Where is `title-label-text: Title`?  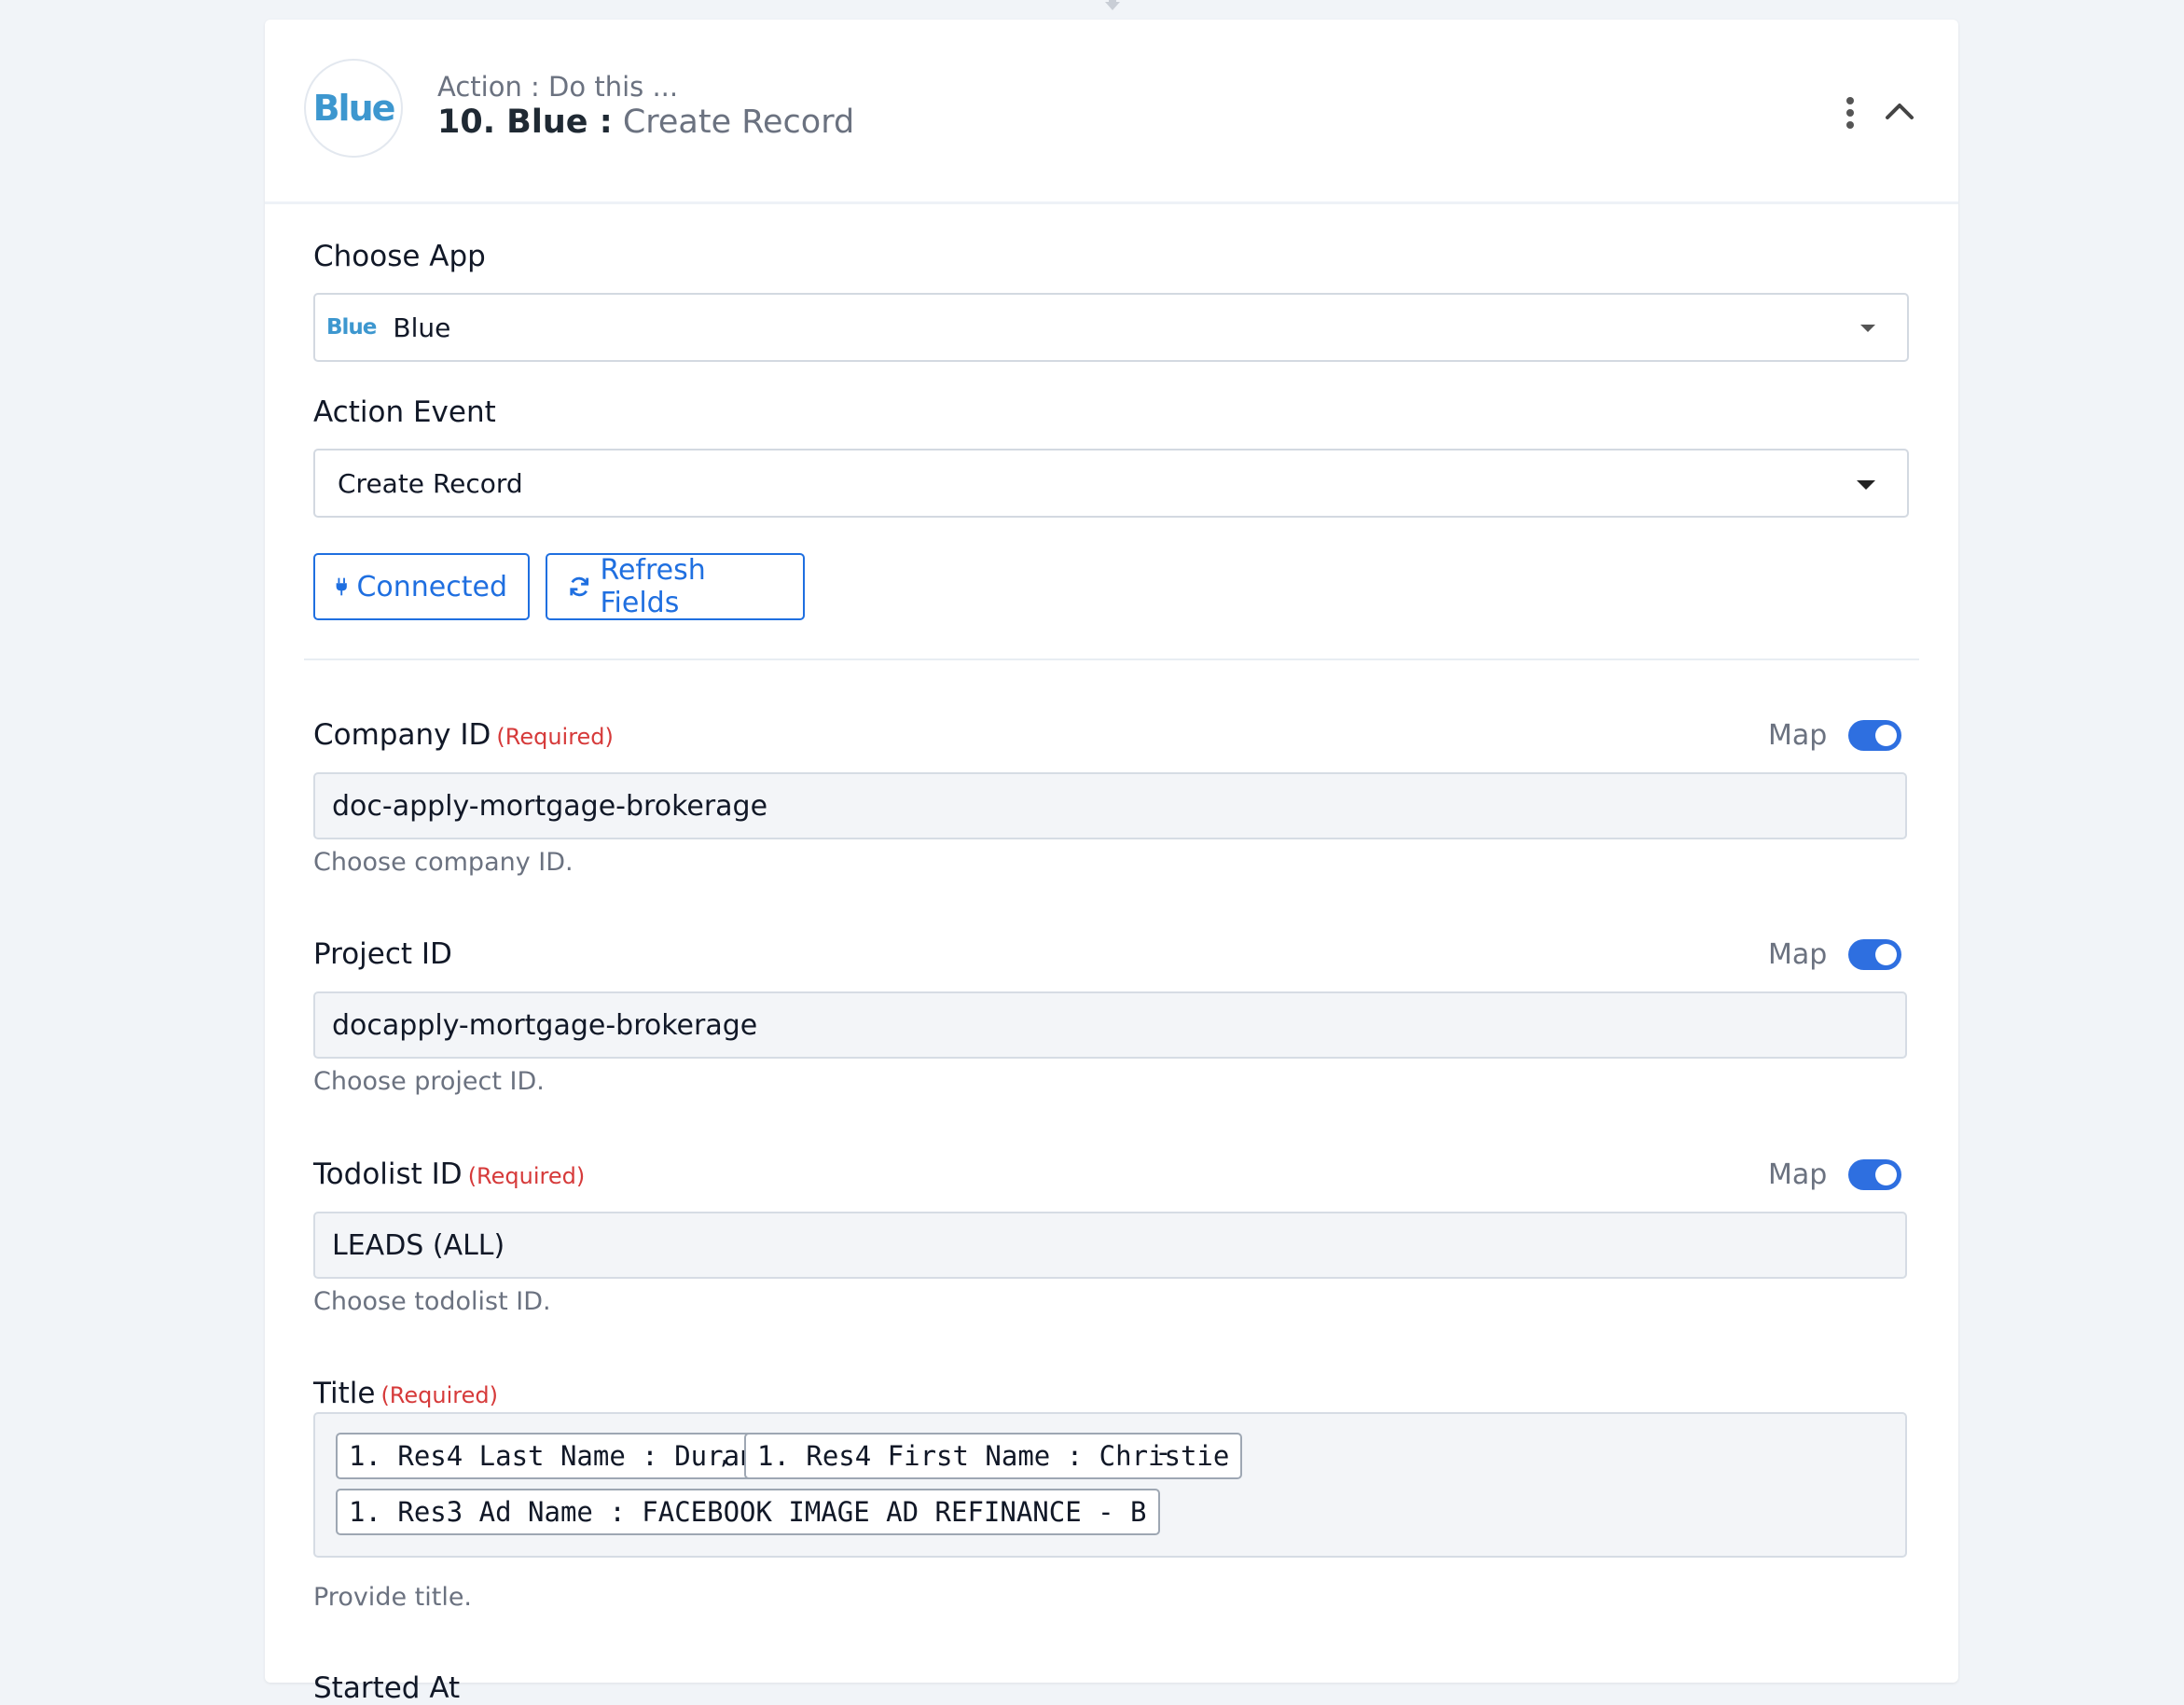
title-label-text: Title is located at coordinates (344, 1393).